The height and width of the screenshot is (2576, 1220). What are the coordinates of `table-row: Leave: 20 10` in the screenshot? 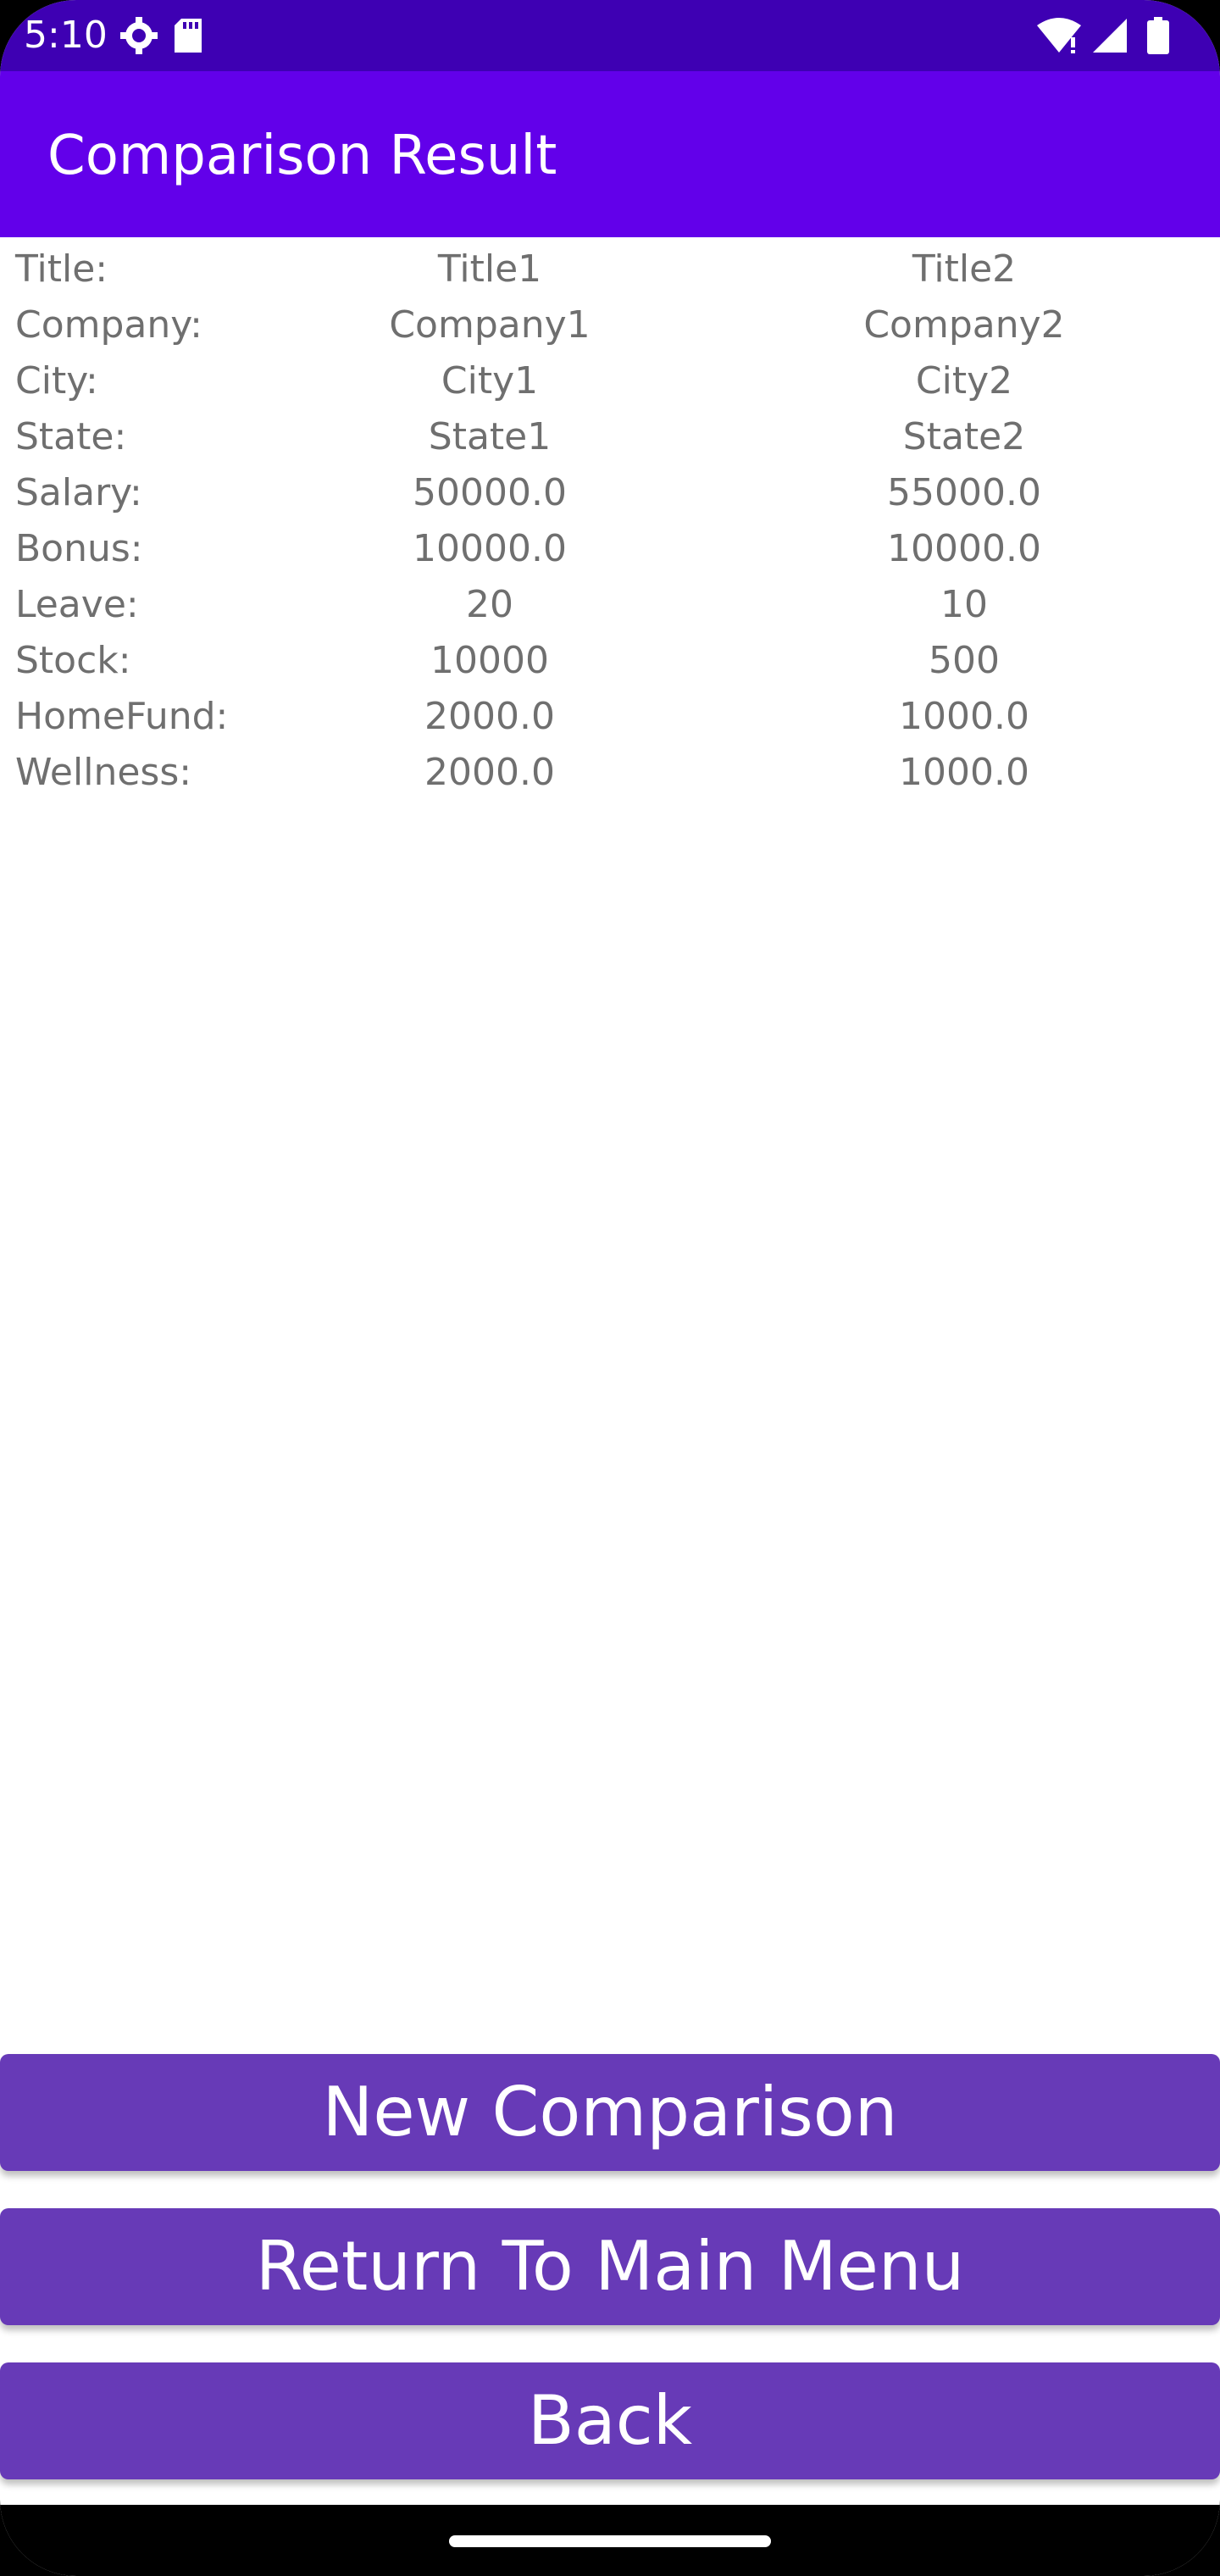 It's located at (610, 605).